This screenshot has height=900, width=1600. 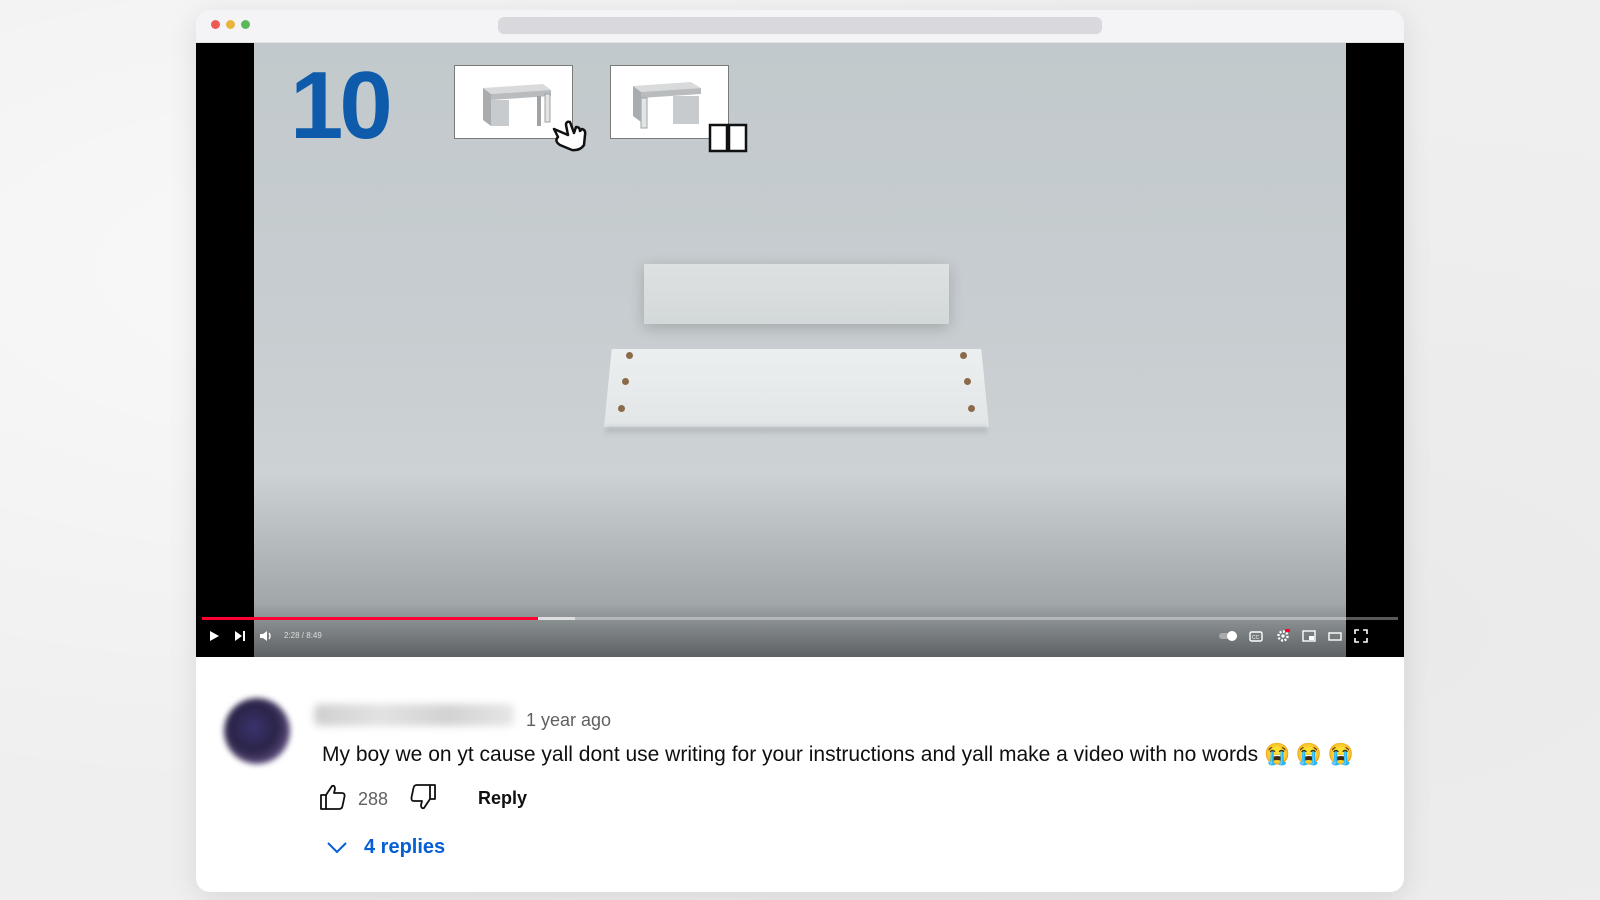 What do you see at coordinates (240, 636) in the screenshot?
I see `next-icon` at bounding box center [240, 636].